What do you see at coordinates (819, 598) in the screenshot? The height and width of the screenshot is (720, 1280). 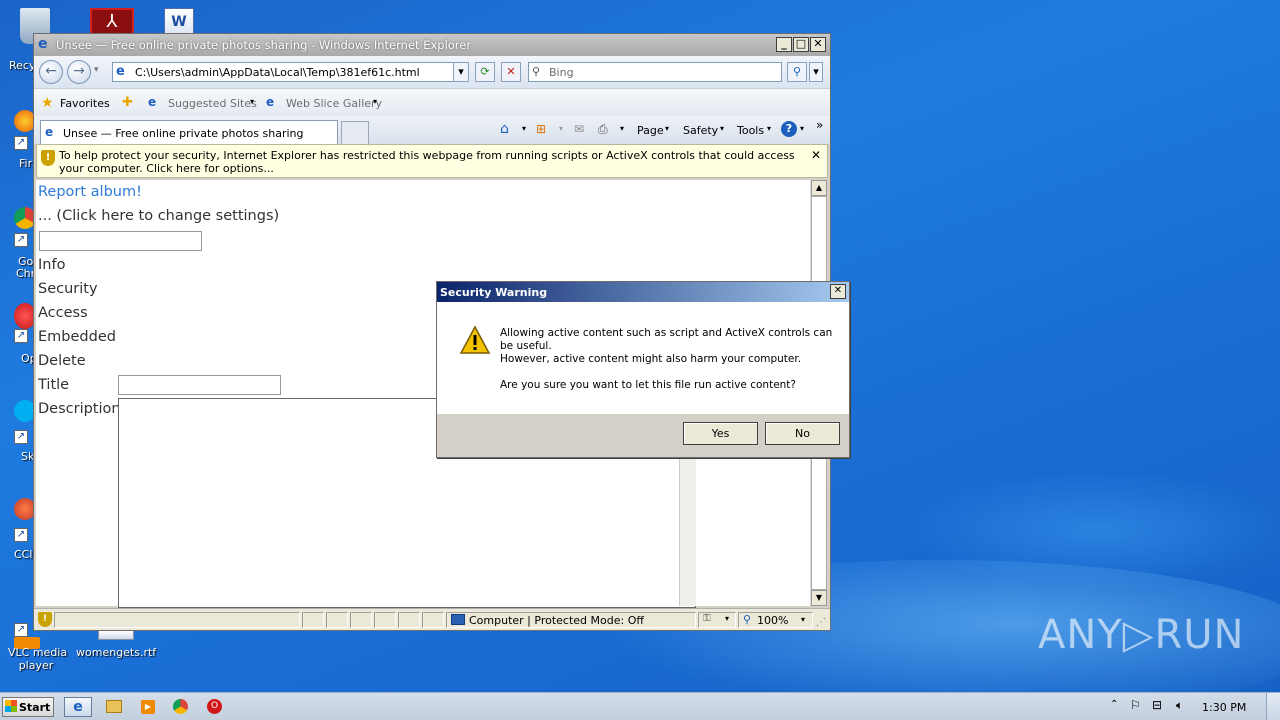 I see `scroll-down-button: ▼` at bounding box center [819, 598].